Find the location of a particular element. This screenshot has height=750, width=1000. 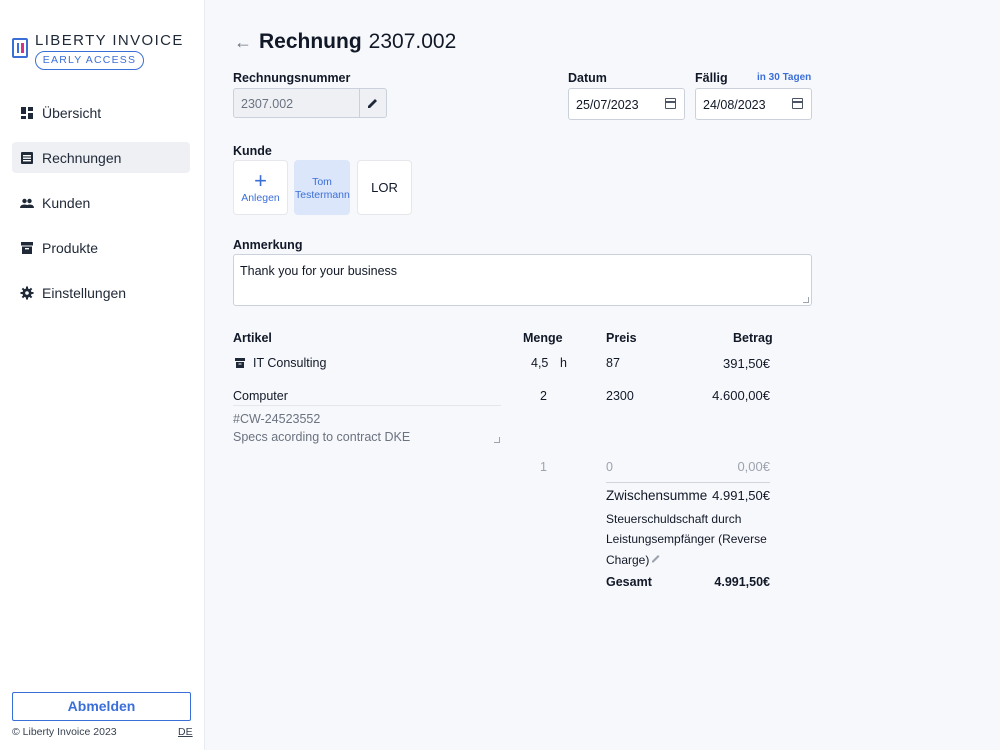

column-header-amount: Betrag is located at coordinates (753, 338).